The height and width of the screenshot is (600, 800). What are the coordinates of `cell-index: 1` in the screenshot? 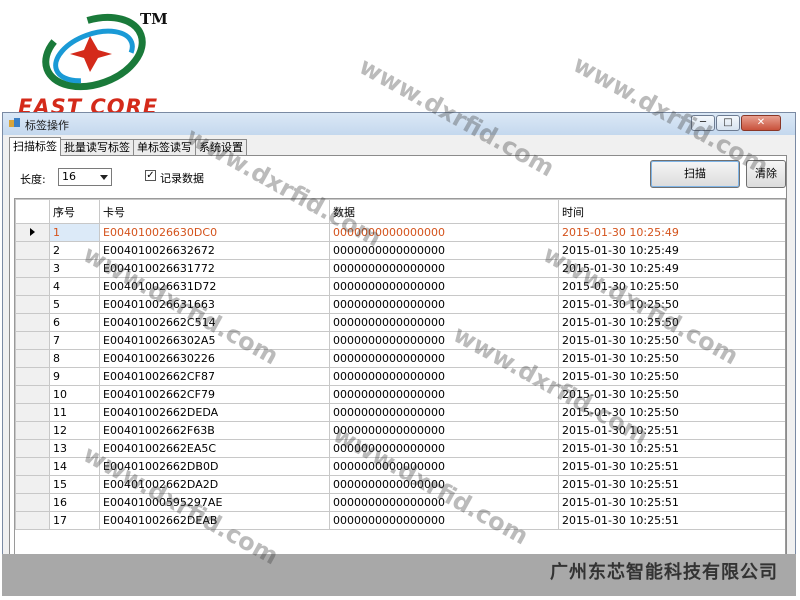 It's located at (74, 232).